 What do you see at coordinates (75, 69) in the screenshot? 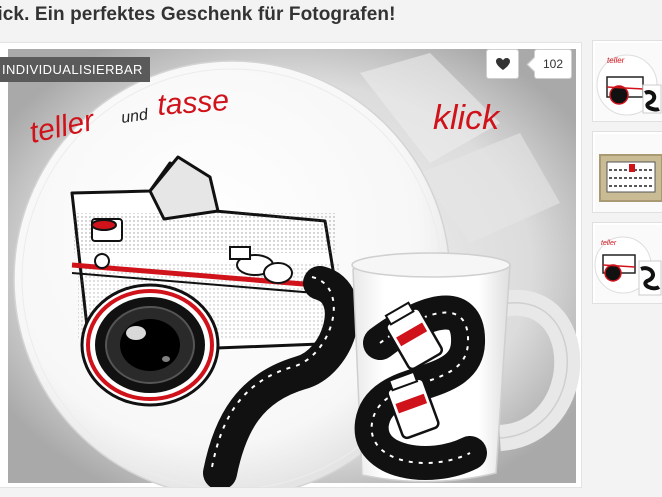
I see `personalizable-badge: INDIVIDUALISIERBAR` at bounding box center [75, 69].